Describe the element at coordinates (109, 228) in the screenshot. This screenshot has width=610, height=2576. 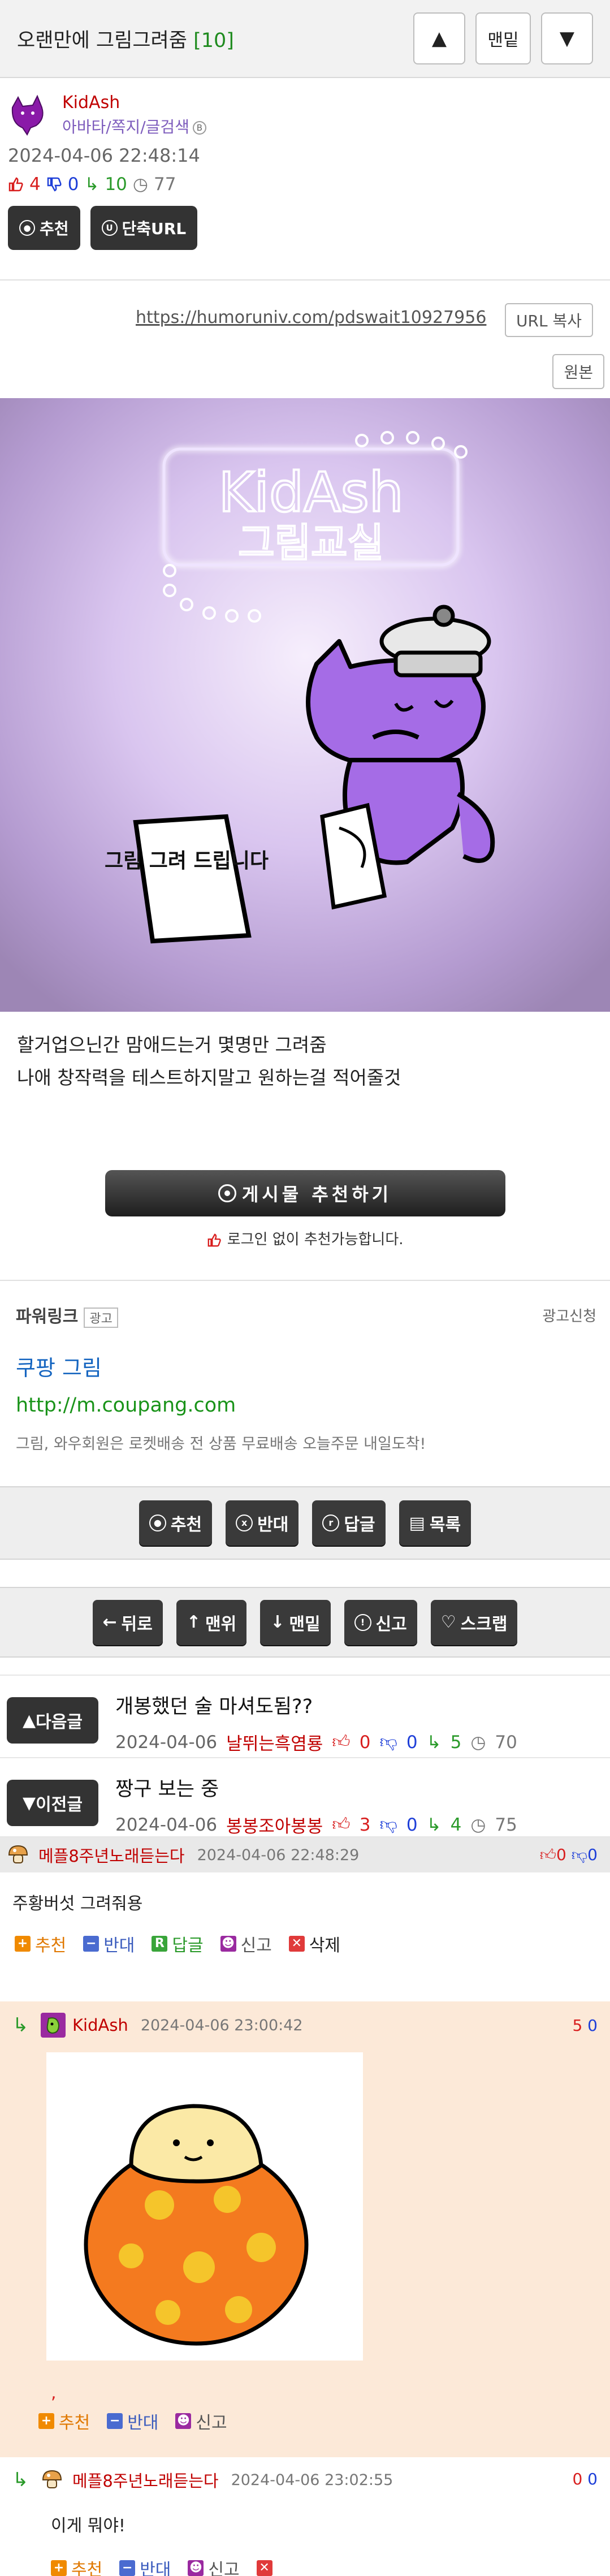
I see `short-url-icon: U` at that location.